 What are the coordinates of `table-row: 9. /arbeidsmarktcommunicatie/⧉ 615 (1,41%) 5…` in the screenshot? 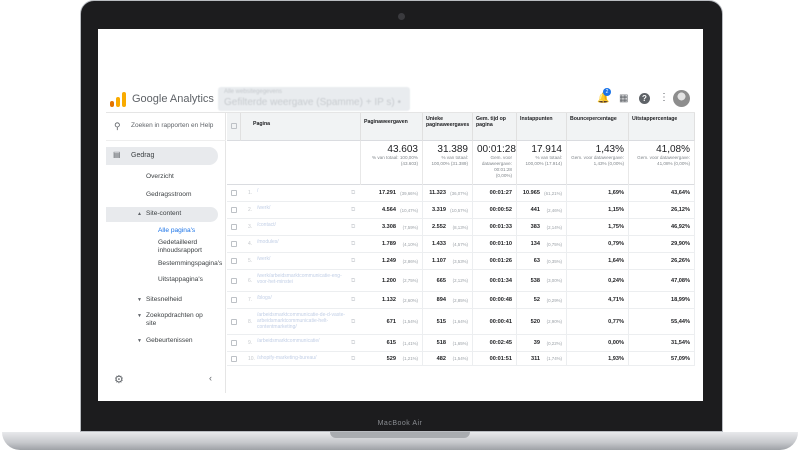 It's located at (461, 343).